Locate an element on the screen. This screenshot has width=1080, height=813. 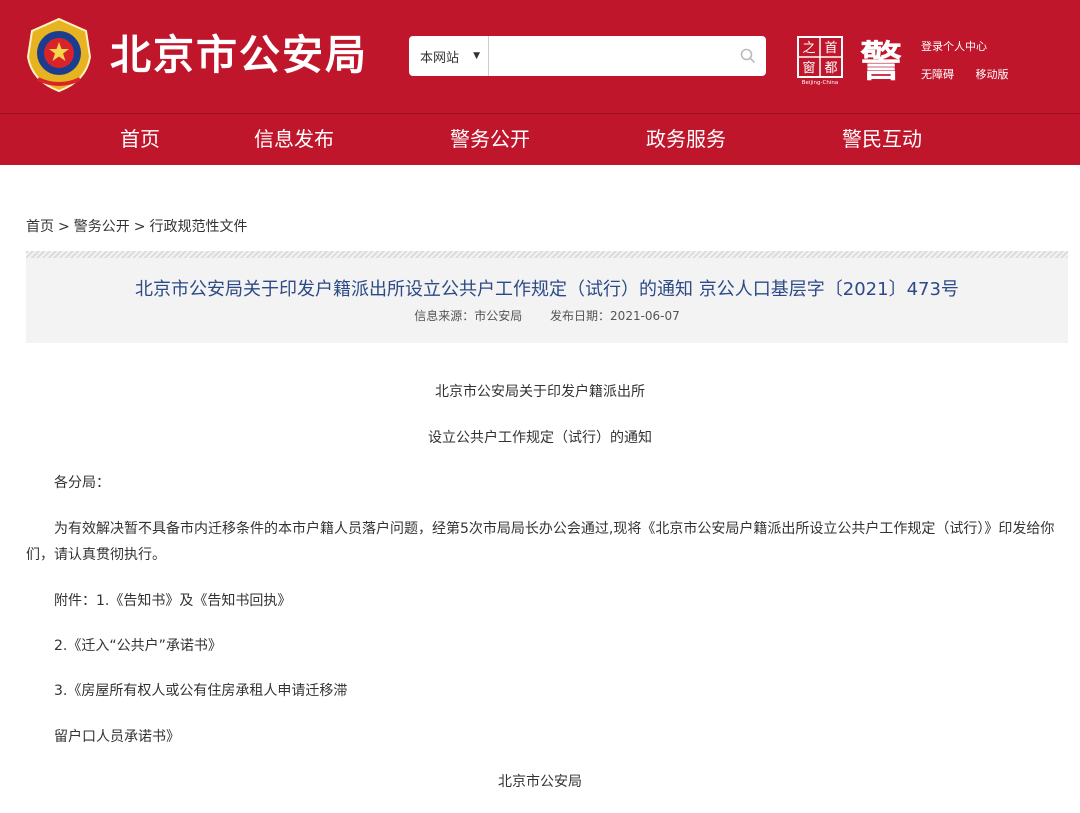
shoudu-caption: Beijing-China is located at coordinates (820, 83).